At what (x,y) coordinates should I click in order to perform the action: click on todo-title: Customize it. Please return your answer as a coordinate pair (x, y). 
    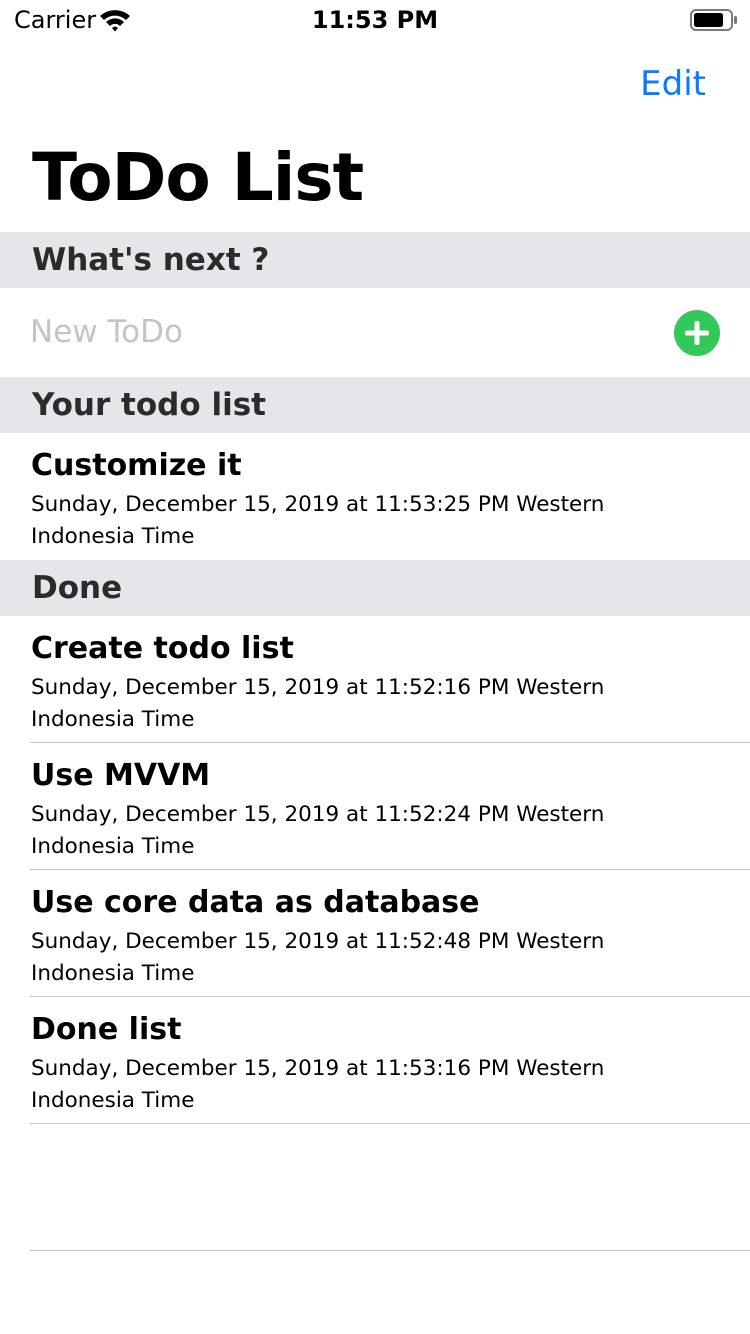
    Looking at the image, I should click on (136, 465).